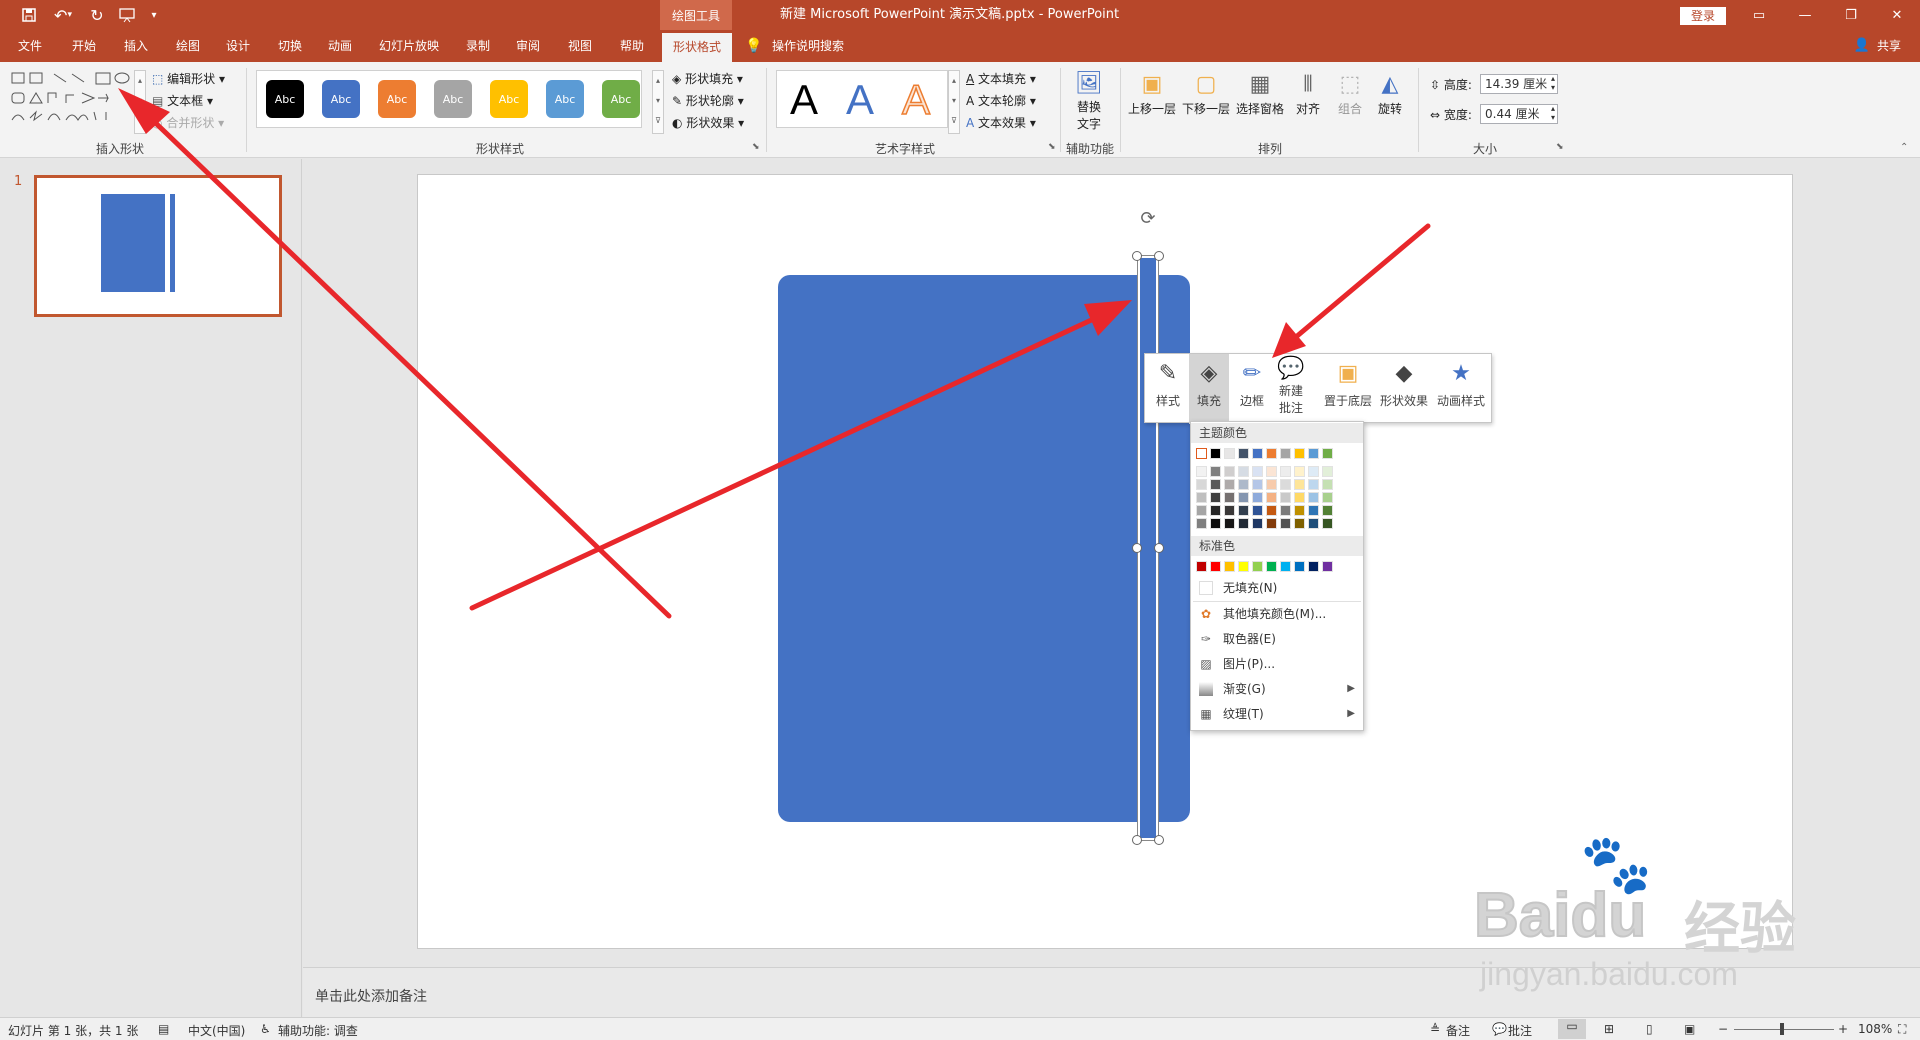 The width and height of the screenshot is (1920, 1040). Describe the element at coordinates (708, 122) in the screenshot. I see `shape-effects-button: ◐ 形状效果 ▾` at that location.